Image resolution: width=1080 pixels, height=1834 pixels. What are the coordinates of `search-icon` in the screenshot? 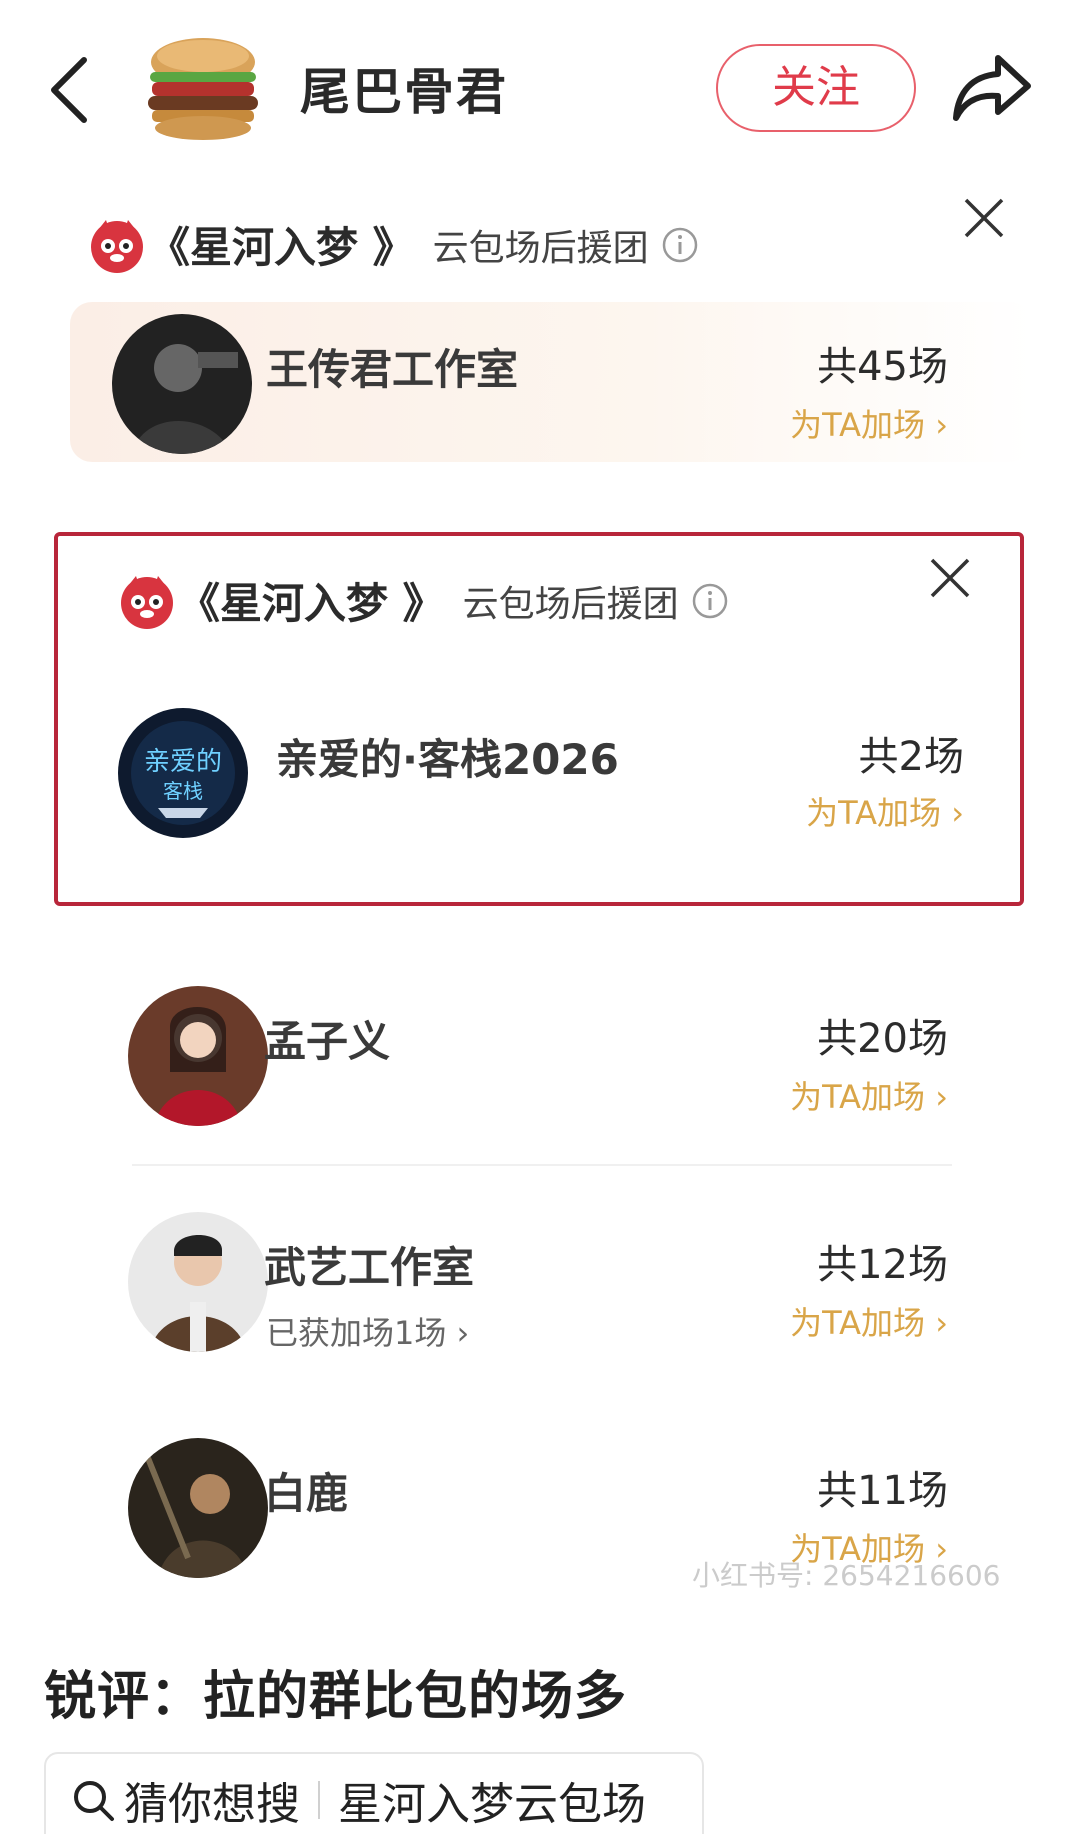 It's located at (94, 1801).